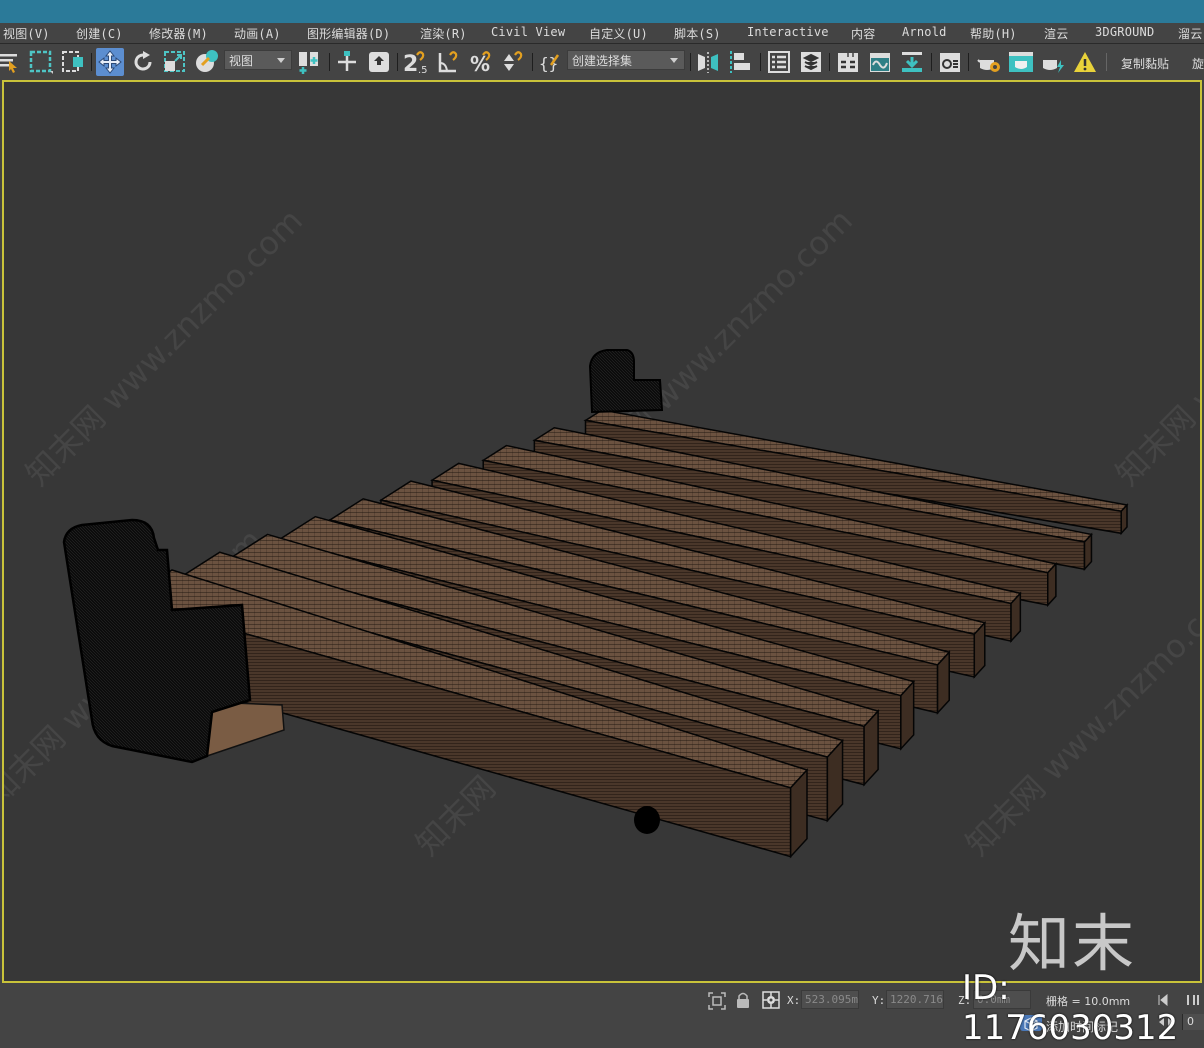  What do you see at coordinates (443, 33) in the screenshot?
I see `menu-rendering: 渲染(R)` at bounding box center [443, 33].